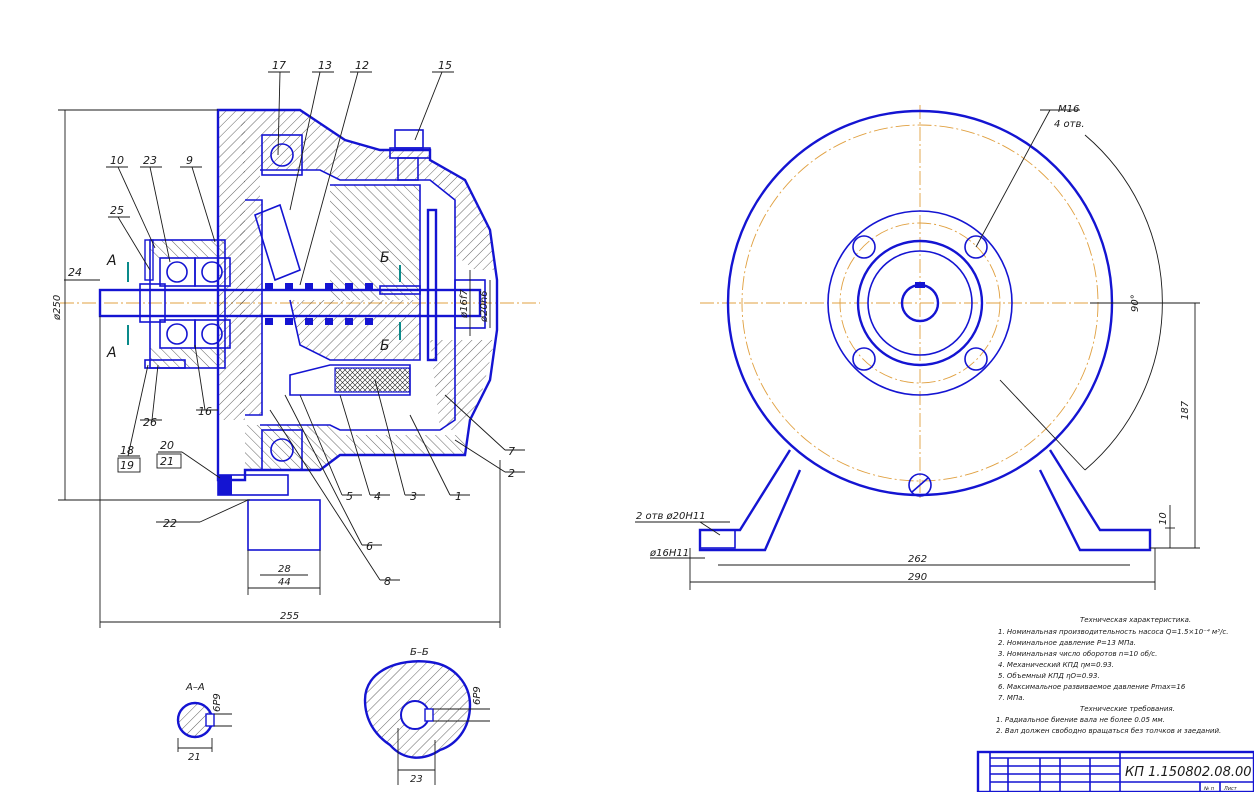  What do you see at coordinates (127, 465) in the screenshot?
I see `leader-19: 19` at bounding box center [127, 465].